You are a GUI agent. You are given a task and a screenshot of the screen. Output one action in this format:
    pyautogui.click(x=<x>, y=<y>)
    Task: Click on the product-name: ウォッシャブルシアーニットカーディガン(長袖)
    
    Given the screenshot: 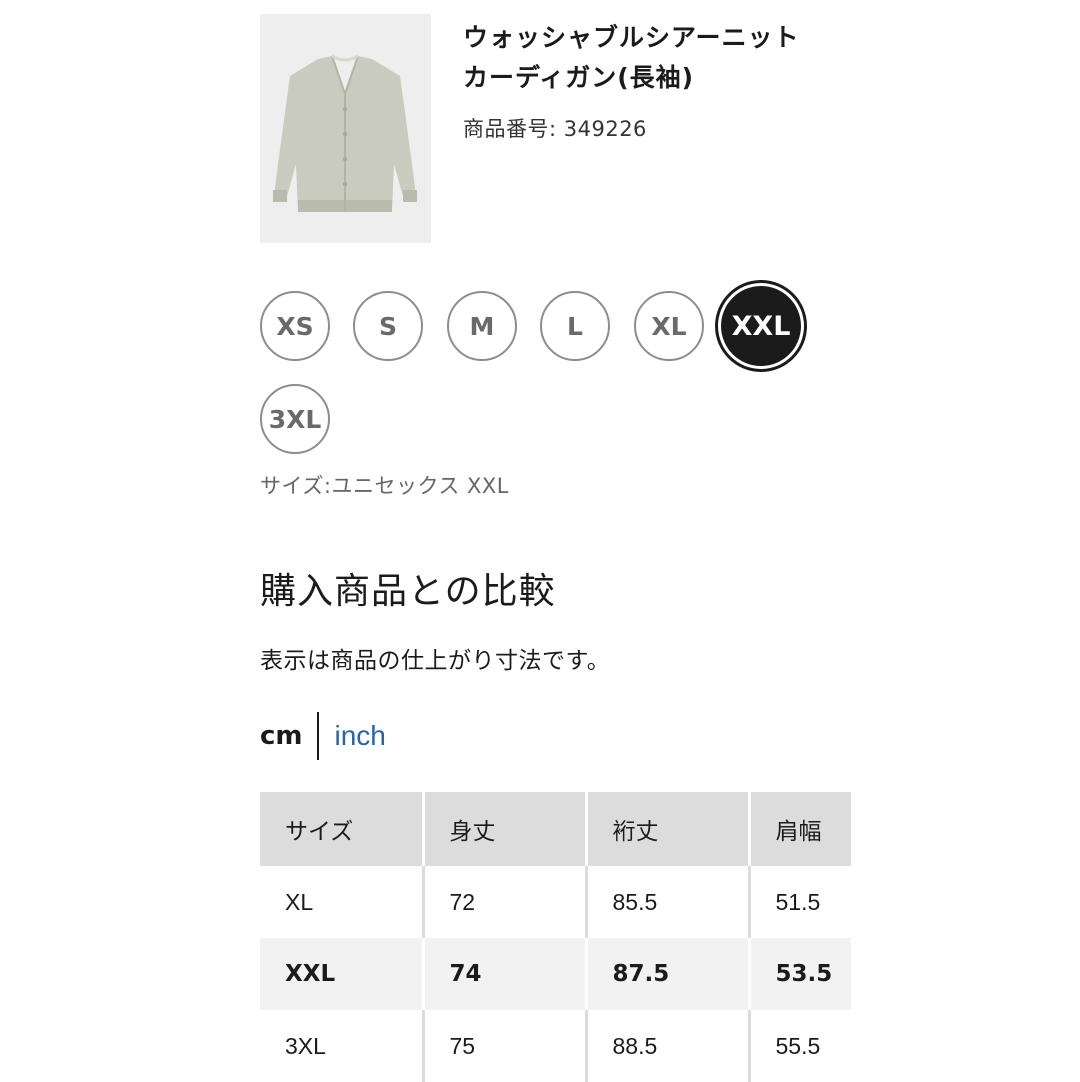 What is the action you would take?
    pyautogui.click(x=631, y=57)
    